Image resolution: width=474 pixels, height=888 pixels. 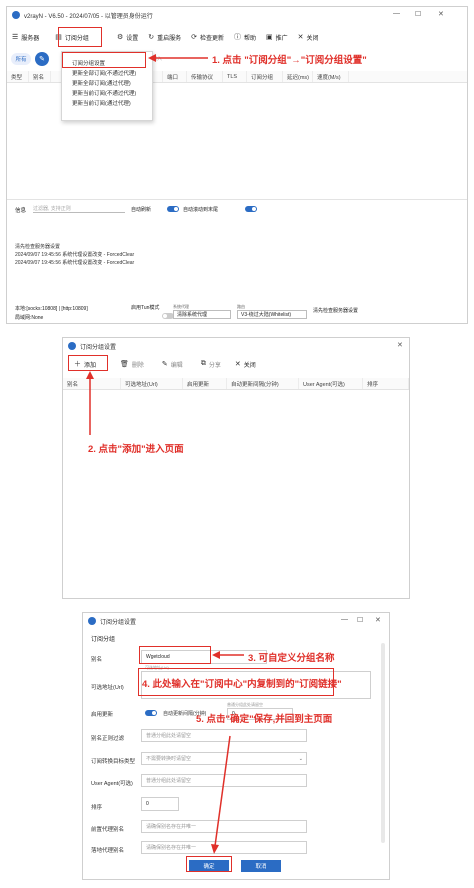 What do you see at coordinates (18, 76) in the screenshot?
I see `col-type: 类型` at bounding box center [18, 76].